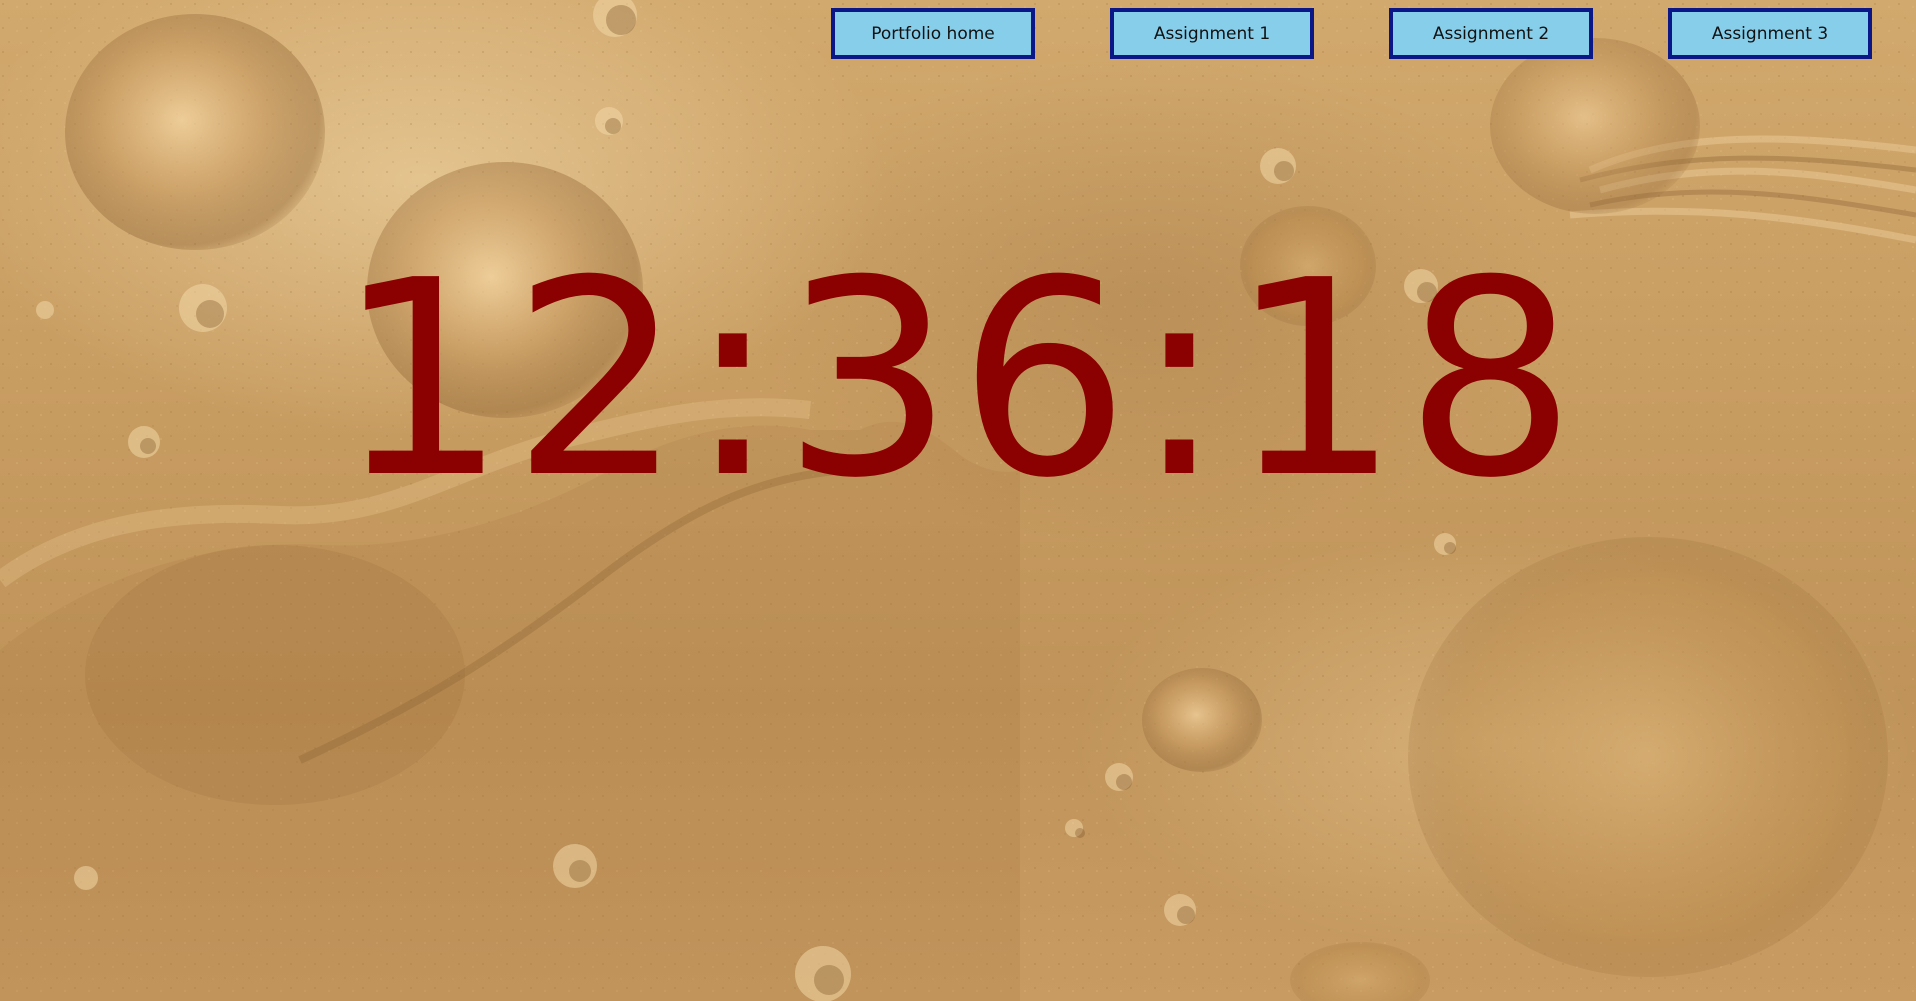 The width and height of the screenshot is (1916, 1001). Describe the element at coordinates (1491, 33) in the screenshot. I see `assignment-2-button: Assignment 2` at that location.